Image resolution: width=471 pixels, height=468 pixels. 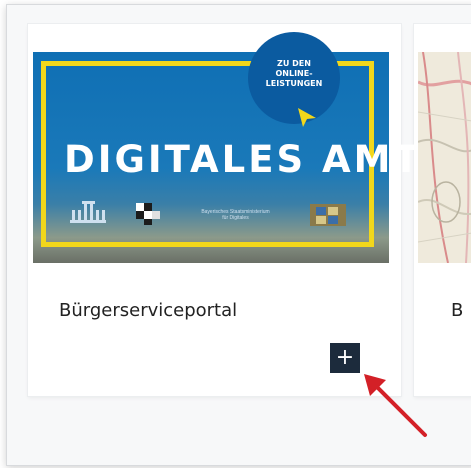 I want to click on add-button: +, so click(x=345, y=358).